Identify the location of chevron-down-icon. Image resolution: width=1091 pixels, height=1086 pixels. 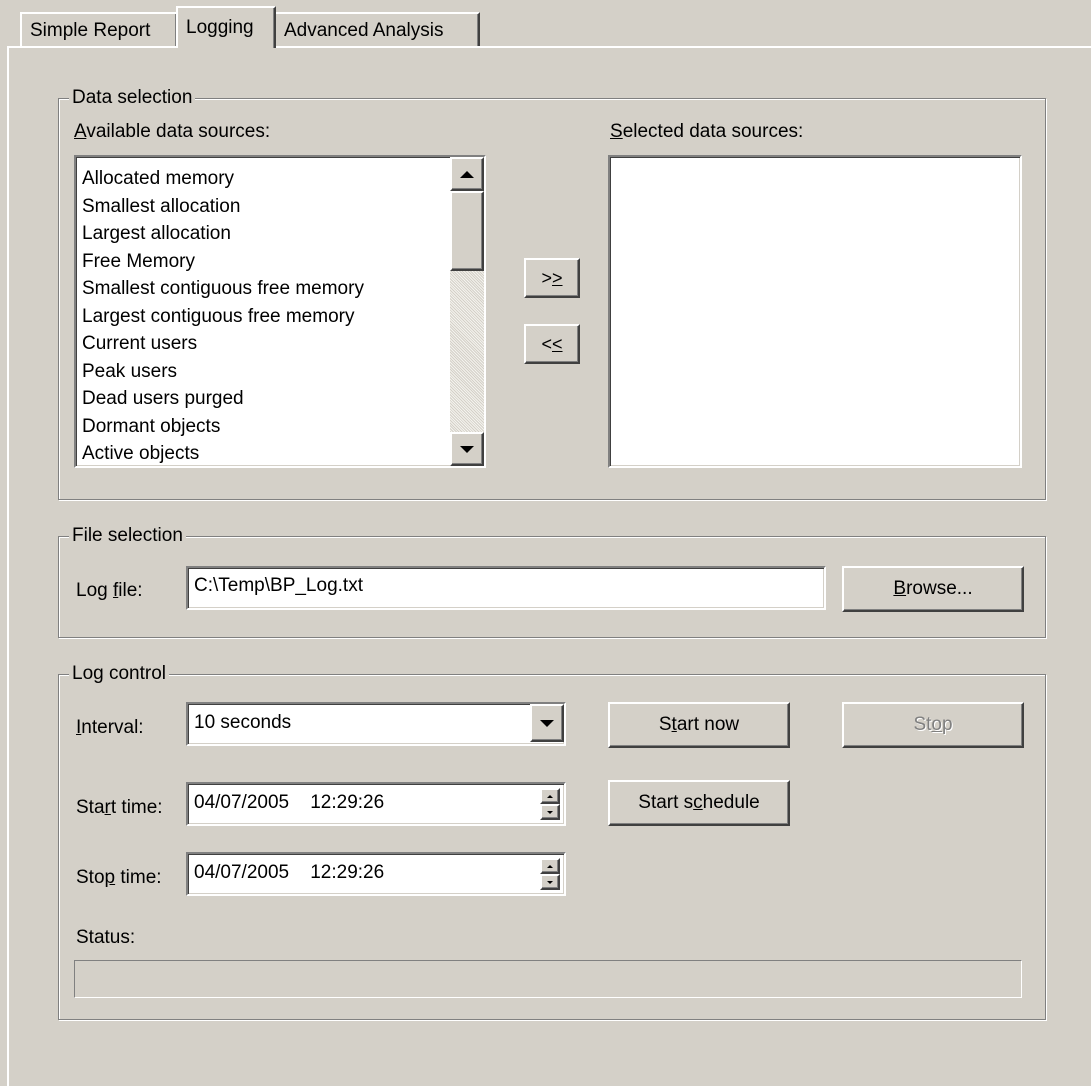
(547, 723).